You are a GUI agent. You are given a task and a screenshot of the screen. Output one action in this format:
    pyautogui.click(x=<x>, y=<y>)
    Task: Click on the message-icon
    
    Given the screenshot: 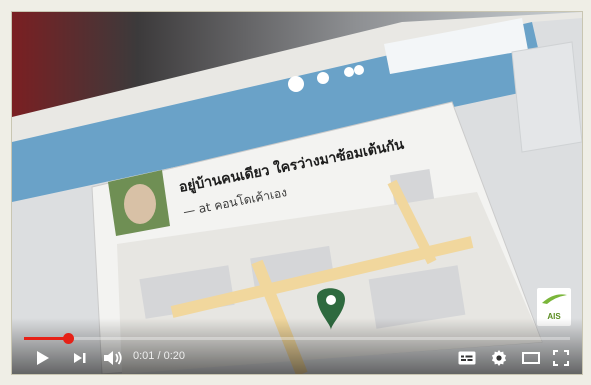 What is the action you would take?
    pyautogui.click(x=323, y=78)
    